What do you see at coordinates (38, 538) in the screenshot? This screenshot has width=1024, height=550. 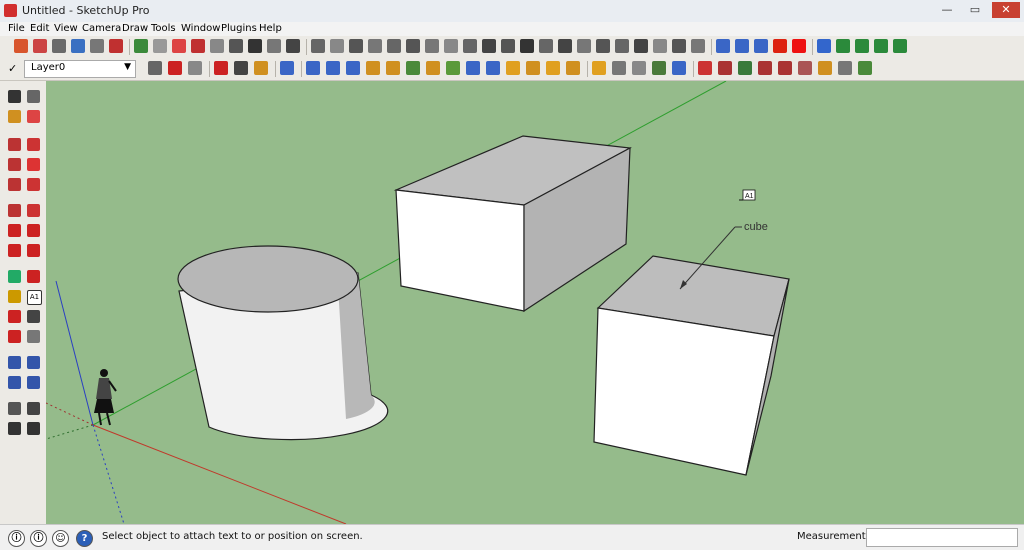 I see `credits-icon: ⓘ` at bounding box center [38, 538].